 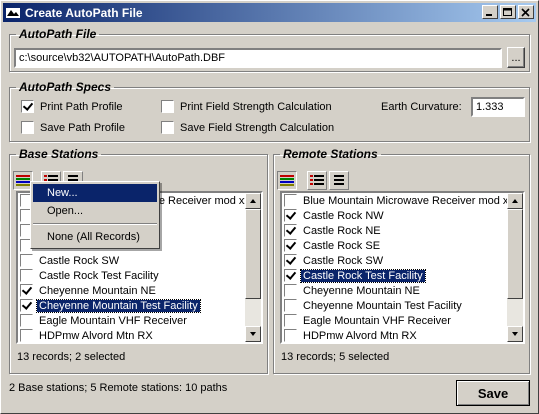 I want to click on save-field-strength-label: Save Field Strength Calculation, so click(x=257, y=127).